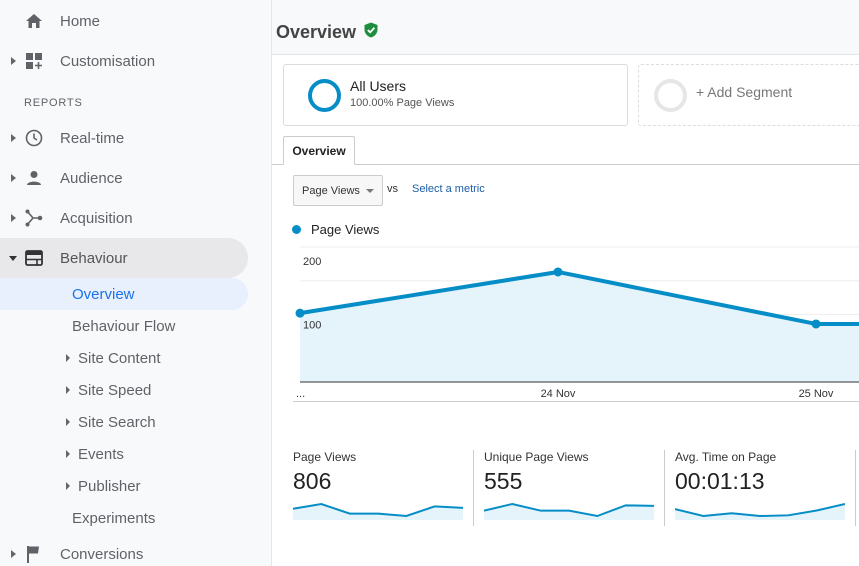  Describe the element at coordinates (565, 164) in the screenshot. I see `tab-bar-divider` at that location.